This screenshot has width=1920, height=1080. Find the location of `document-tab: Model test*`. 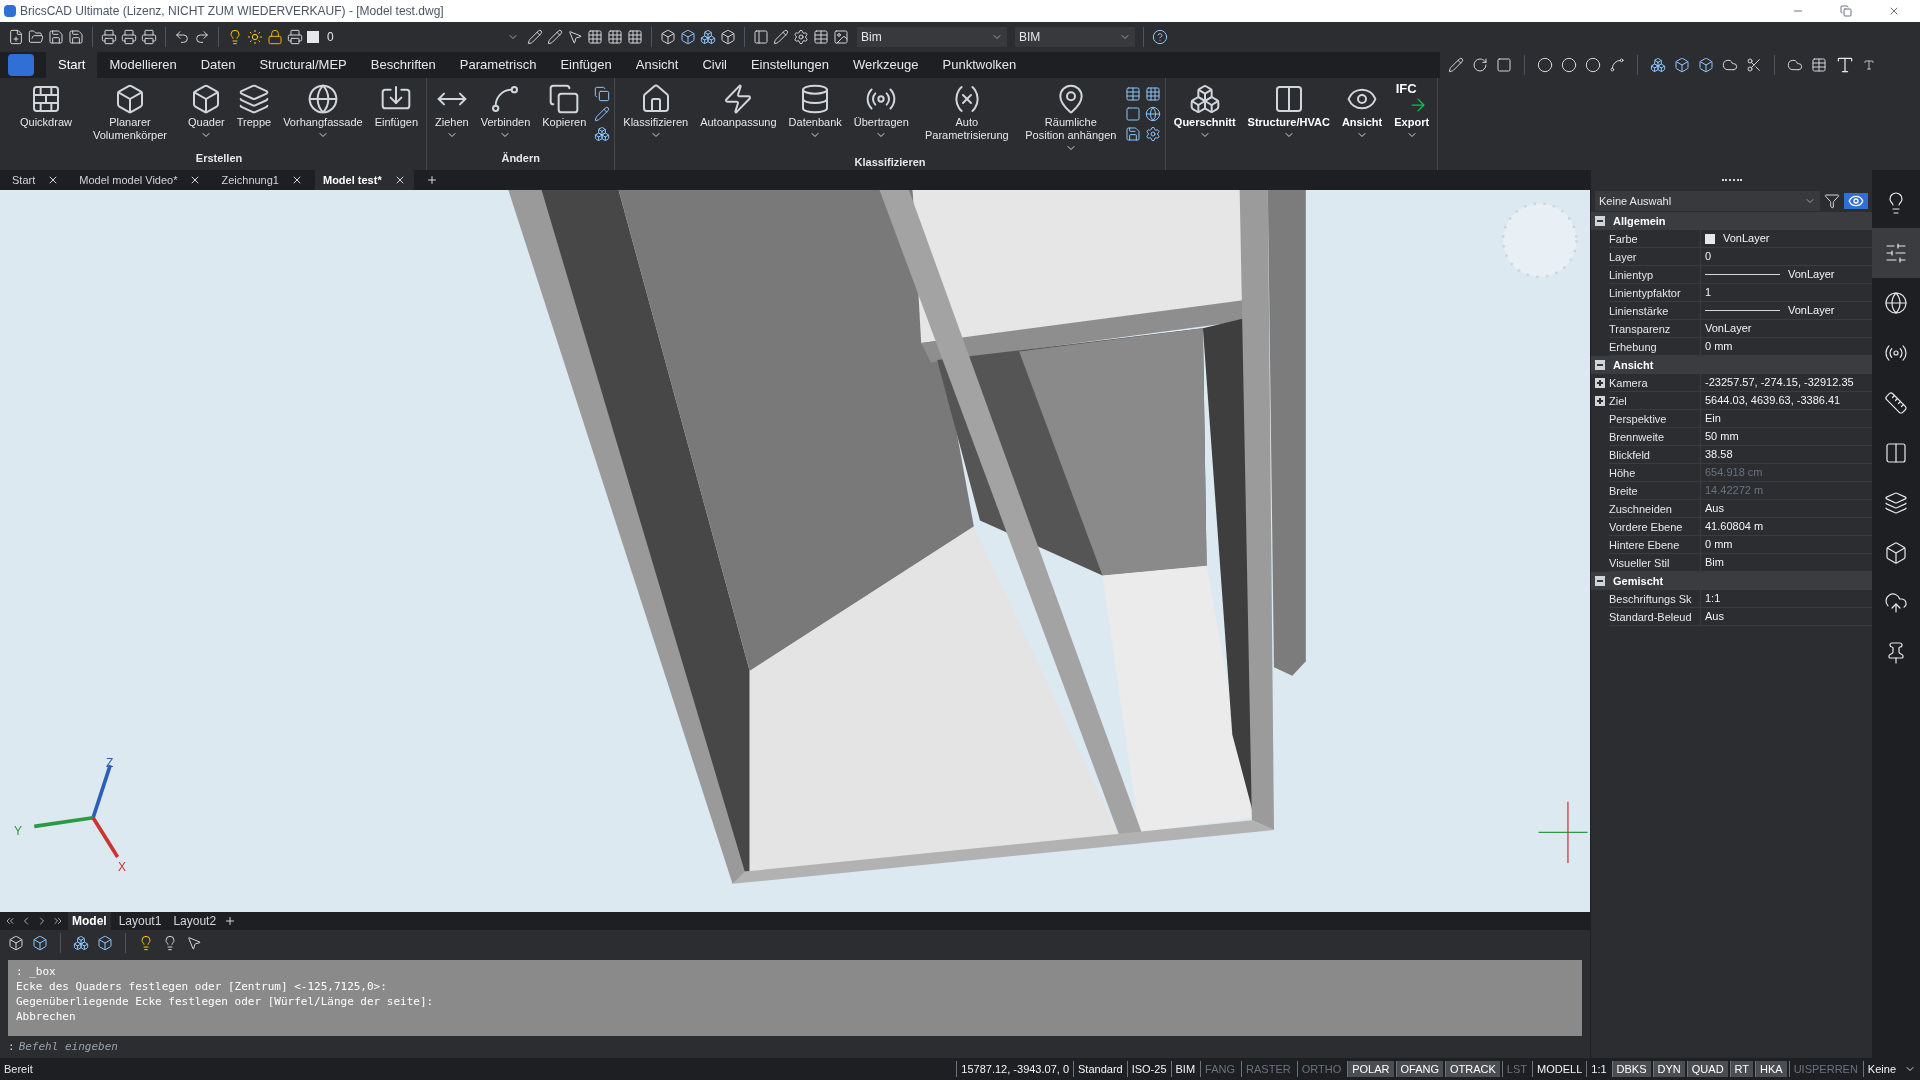

document-tab: Model test* is located at coordinates (364, 180).